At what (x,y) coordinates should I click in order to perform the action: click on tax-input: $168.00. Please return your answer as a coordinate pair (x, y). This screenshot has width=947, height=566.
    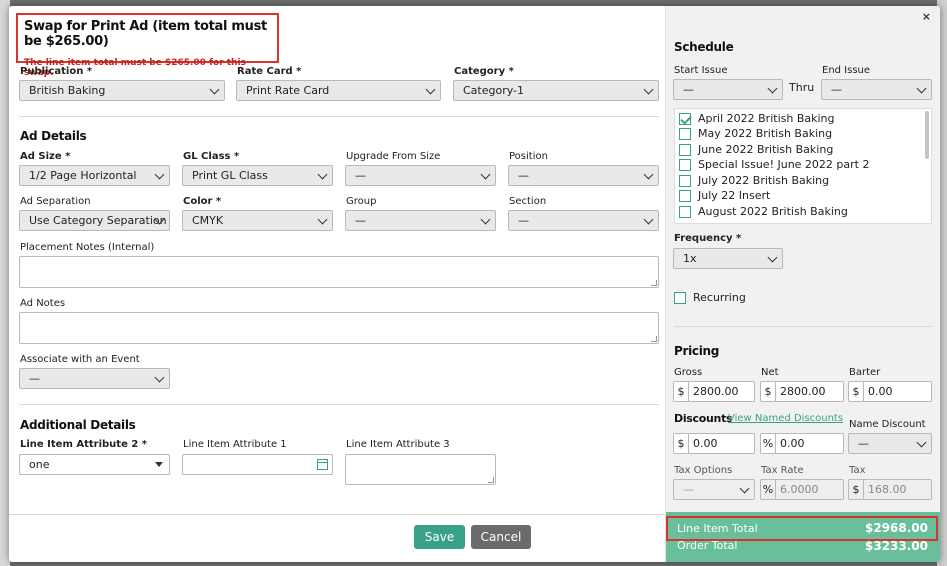
    Looking at the image, I should click on (890, 489).